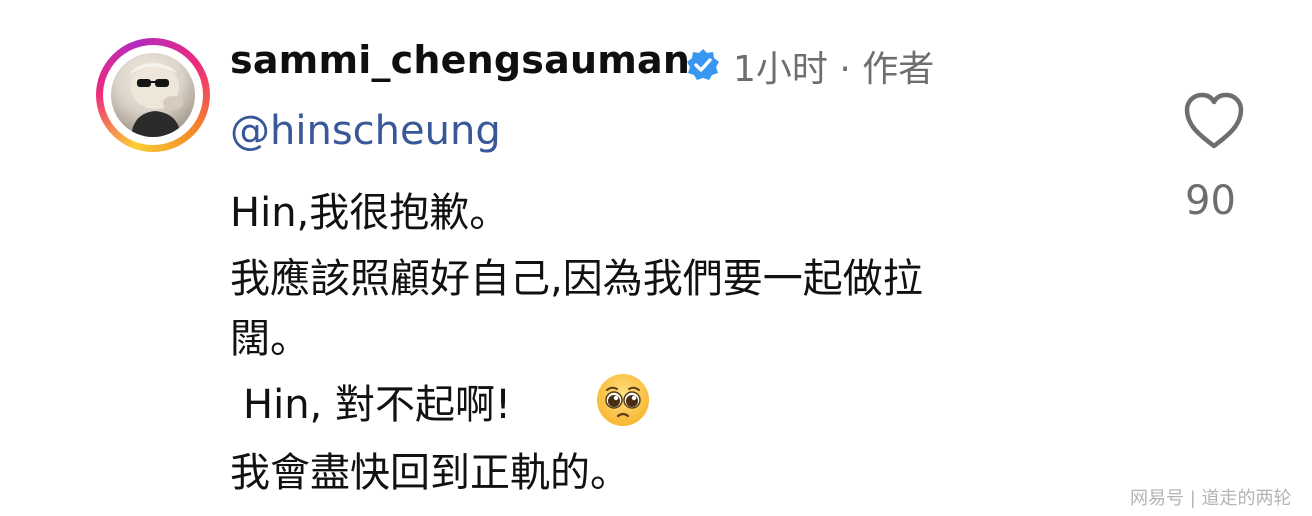 Image resolution: width=1312 pixels, height=516 pixels. I want to click on comment-line-1: Hin,我很抱歉。, so click(370, 213).